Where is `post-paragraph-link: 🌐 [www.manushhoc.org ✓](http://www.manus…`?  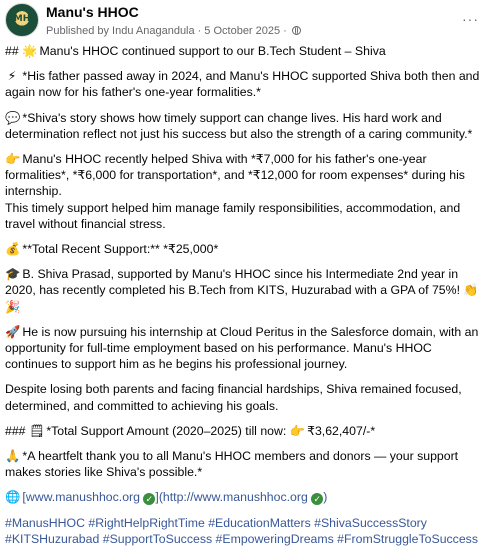
post-paragraph-link: 🌐 [www.manushhoc.org ✓](http://www.manus… is located at coordinates (246, 497).